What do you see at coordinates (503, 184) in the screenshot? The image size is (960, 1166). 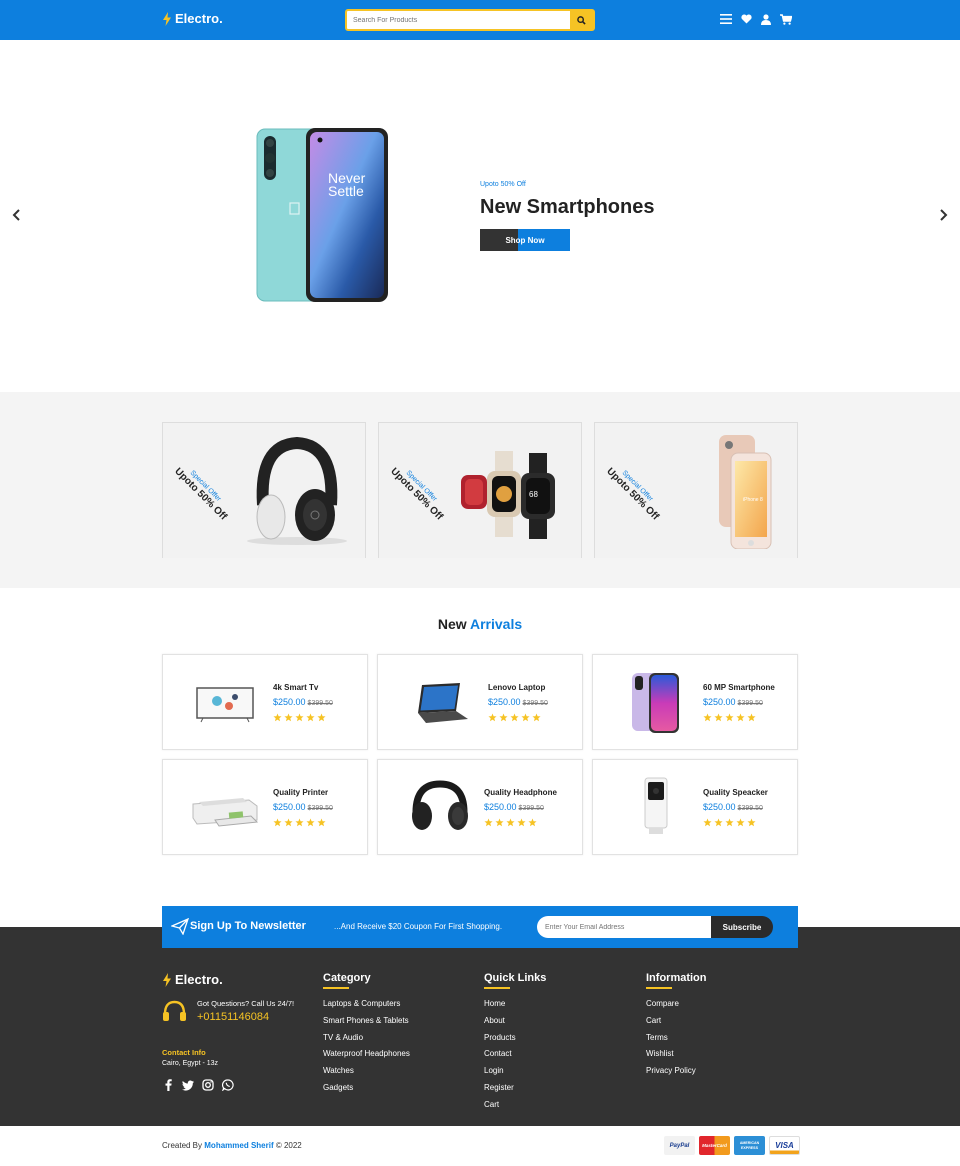 I see `hero-subtitle: Upoto 50% Off` at bounding box center [503, 184].